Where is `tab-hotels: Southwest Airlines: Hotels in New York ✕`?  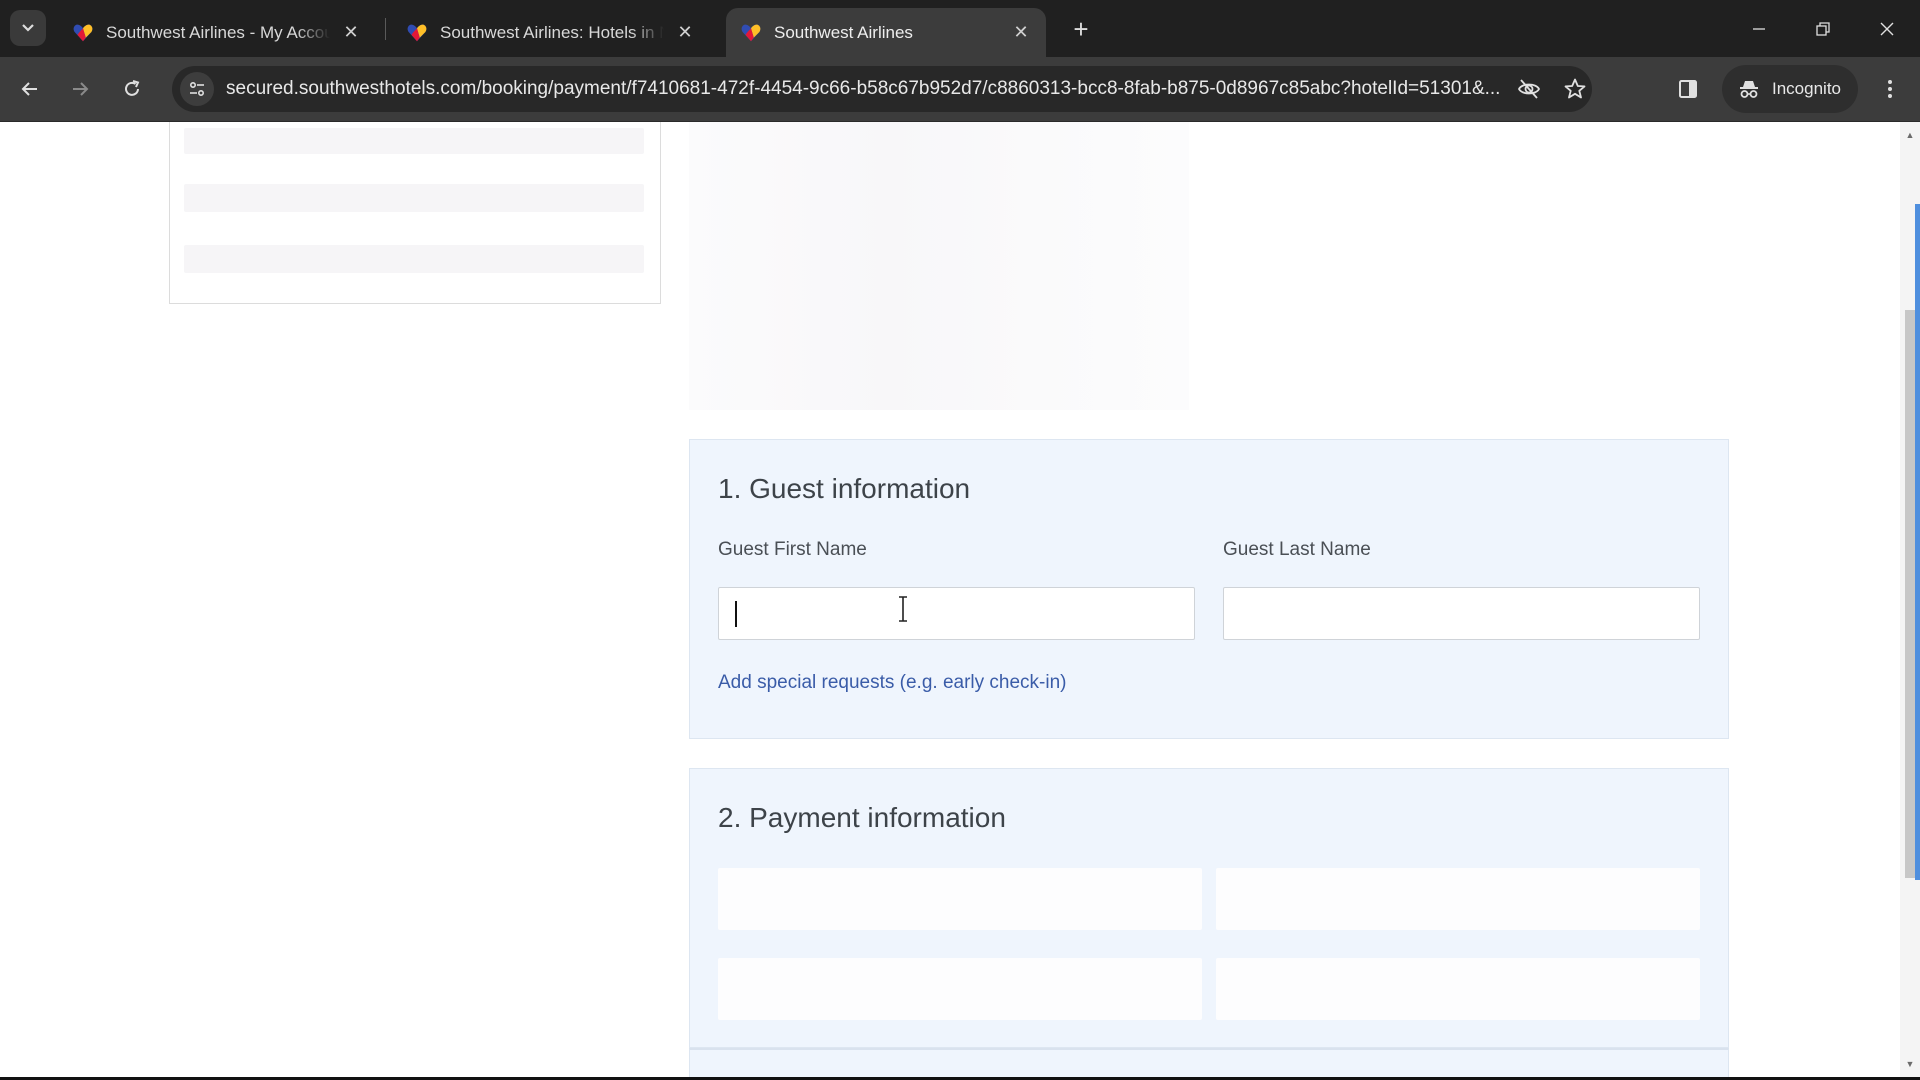
tab-hotels: Southwest Airlines: Hotels in New York ✕ is located at coordinates (551, 32).